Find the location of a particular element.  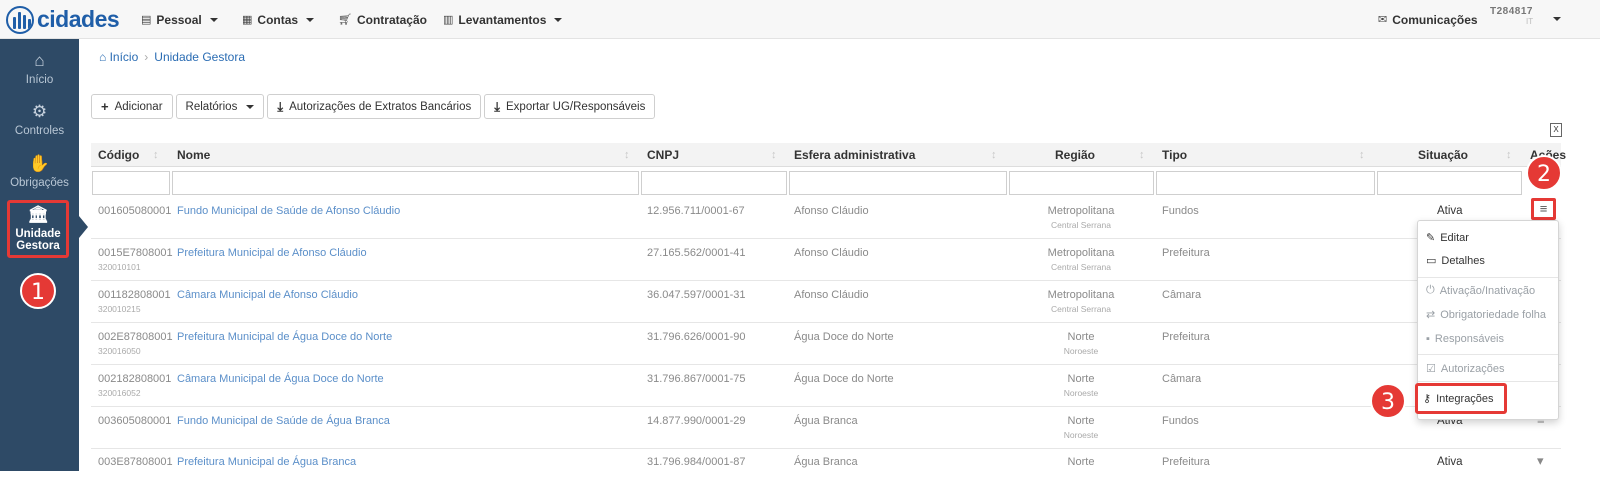

menu-item-detalhes: ▭ Detalhes is located at coordinates (1455, 261).